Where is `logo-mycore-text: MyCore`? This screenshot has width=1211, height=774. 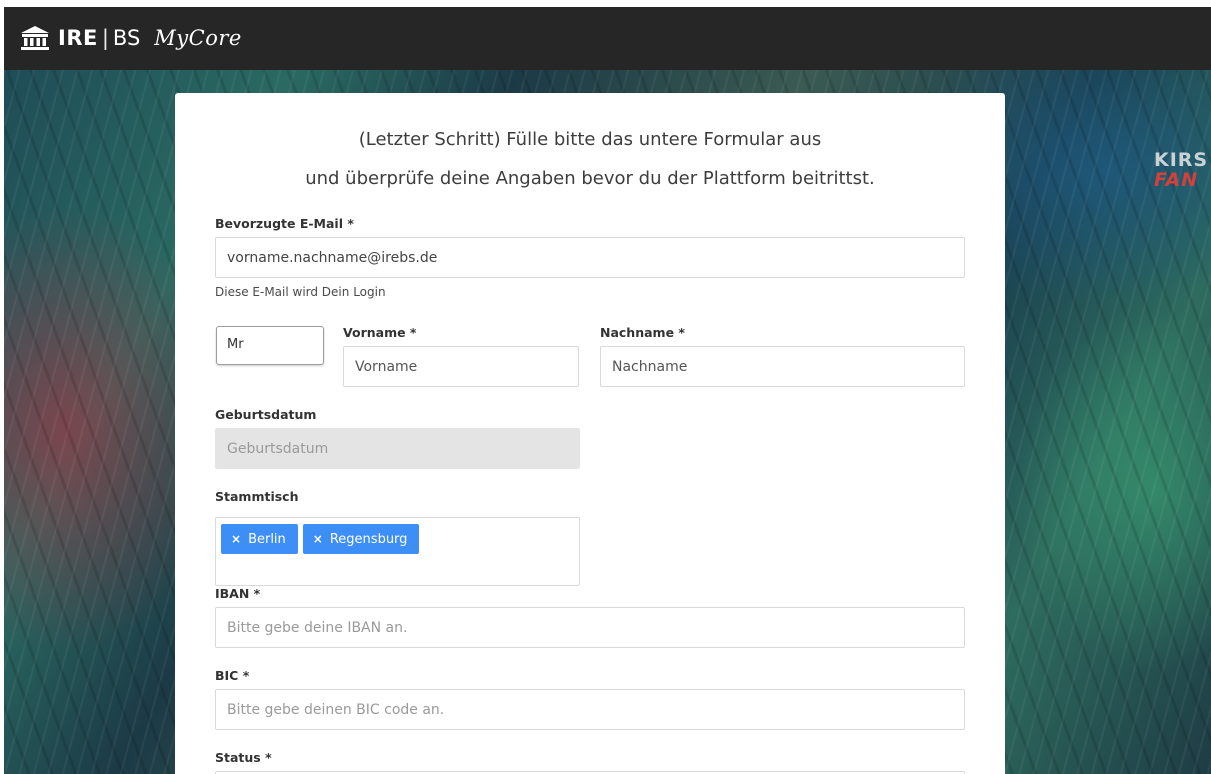
logo-mycore-text: MyCore is located at coordinates (198, 38).